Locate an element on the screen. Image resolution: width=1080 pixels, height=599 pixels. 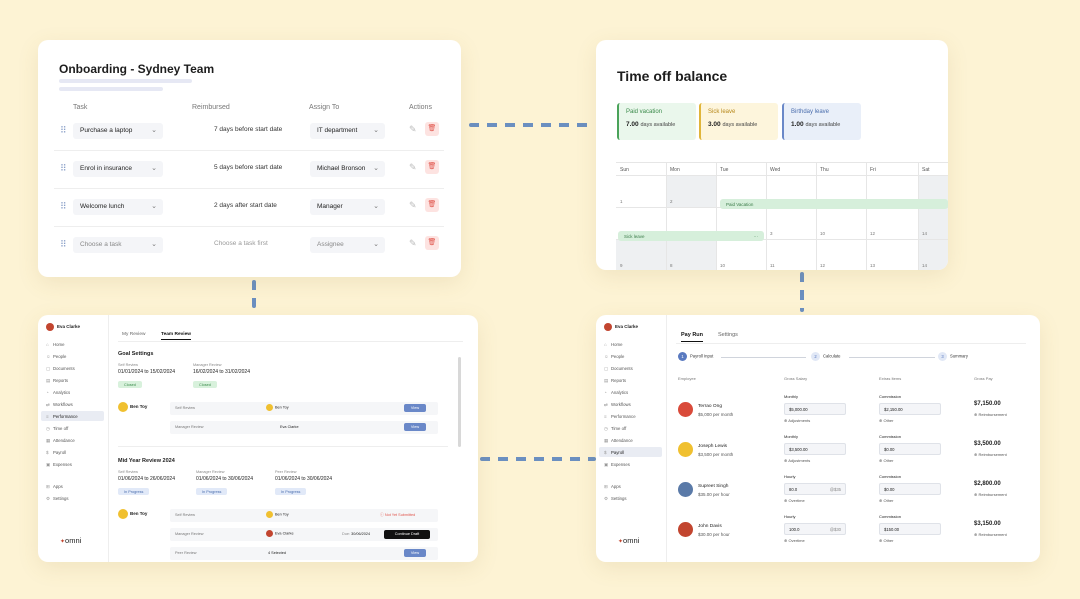
assignee-select: IT department ⌄ is located at coordinates (347, 131).